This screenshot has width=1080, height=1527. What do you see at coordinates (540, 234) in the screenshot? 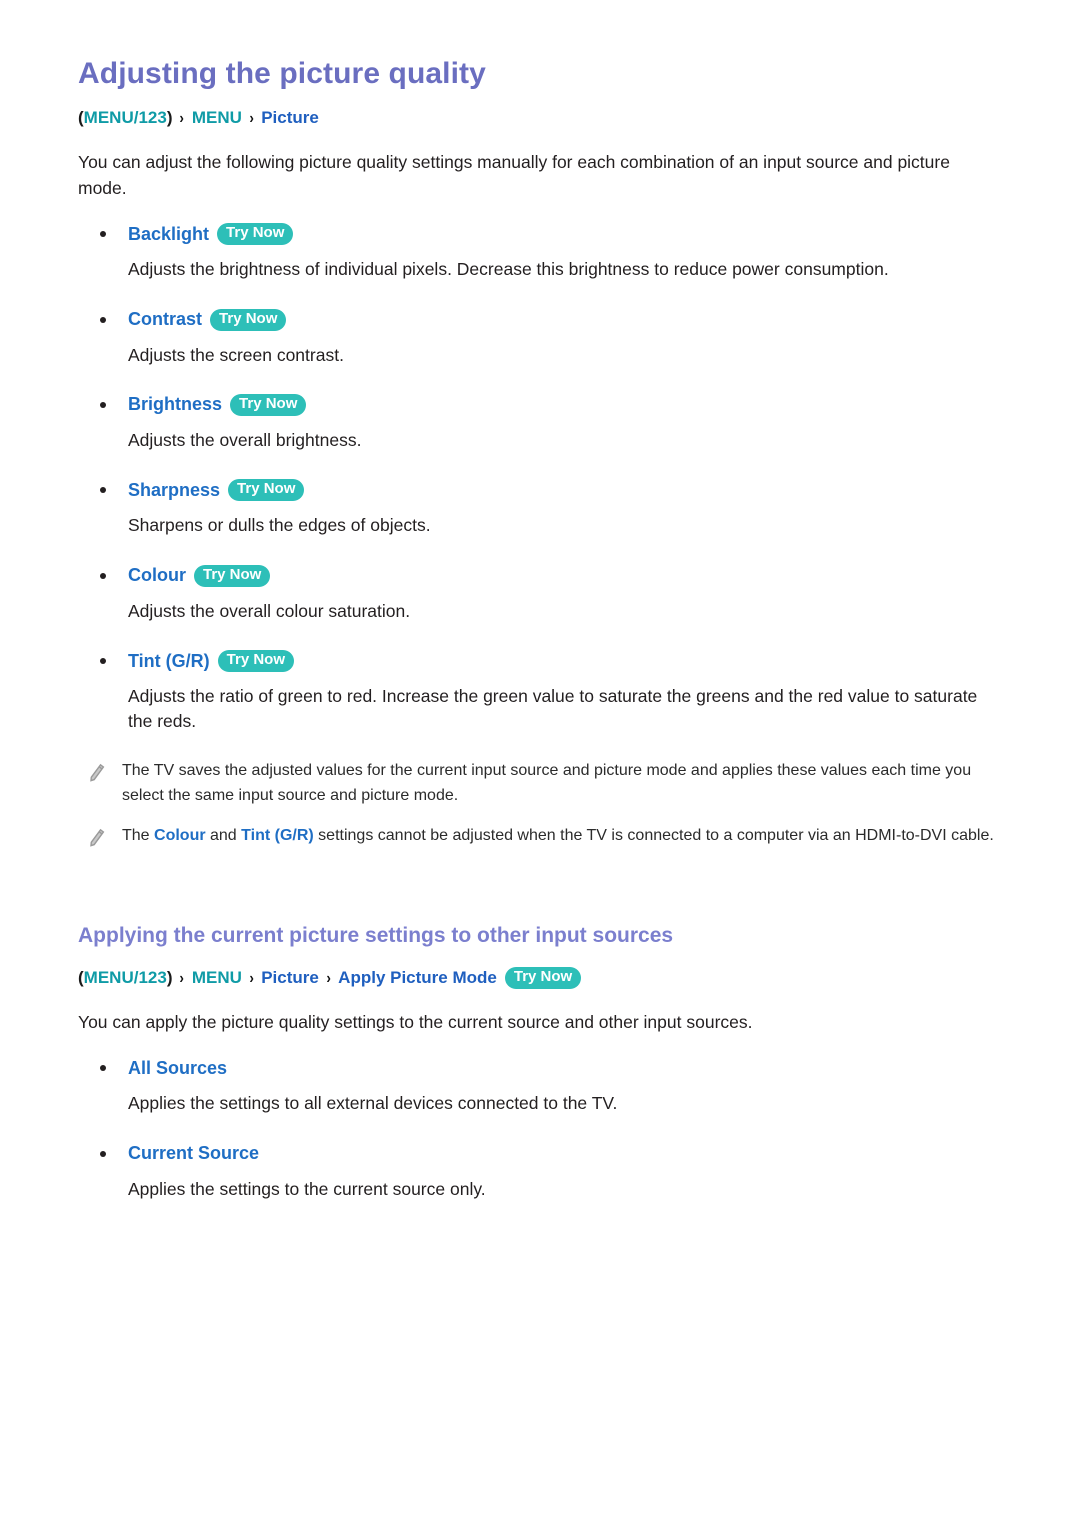
I see `setting-header: Backlight Try Now` at bounding box center [540, 234].